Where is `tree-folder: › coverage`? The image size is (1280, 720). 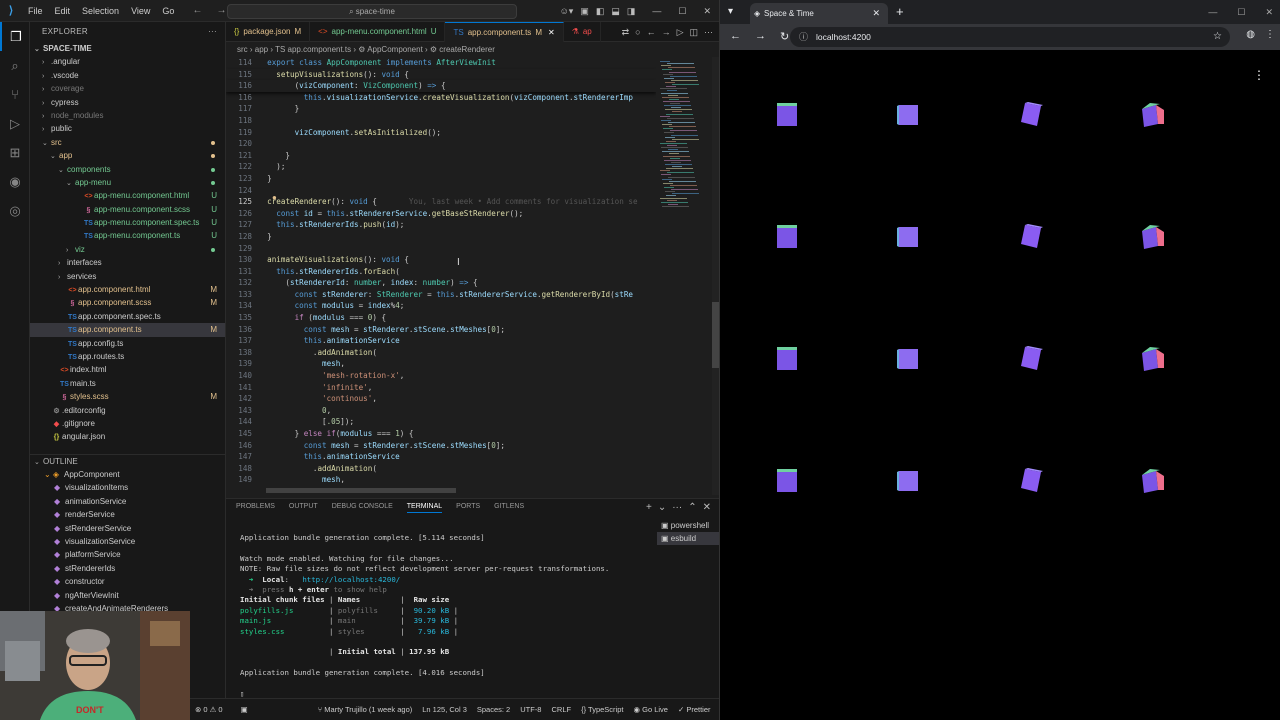 tree-folder: › coverage is located at coordinates (127, 88).